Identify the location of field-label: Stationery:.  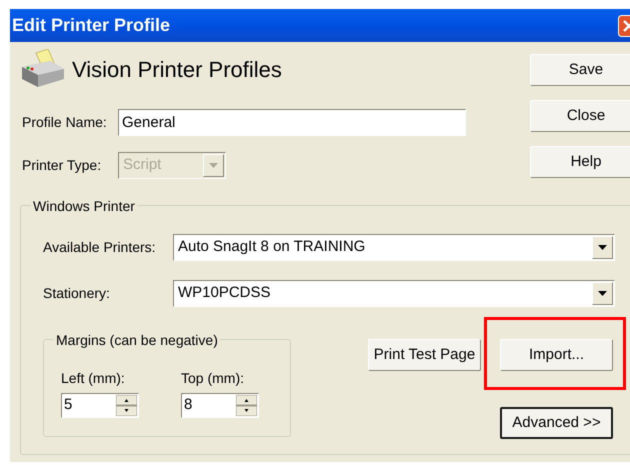
(77, 293).